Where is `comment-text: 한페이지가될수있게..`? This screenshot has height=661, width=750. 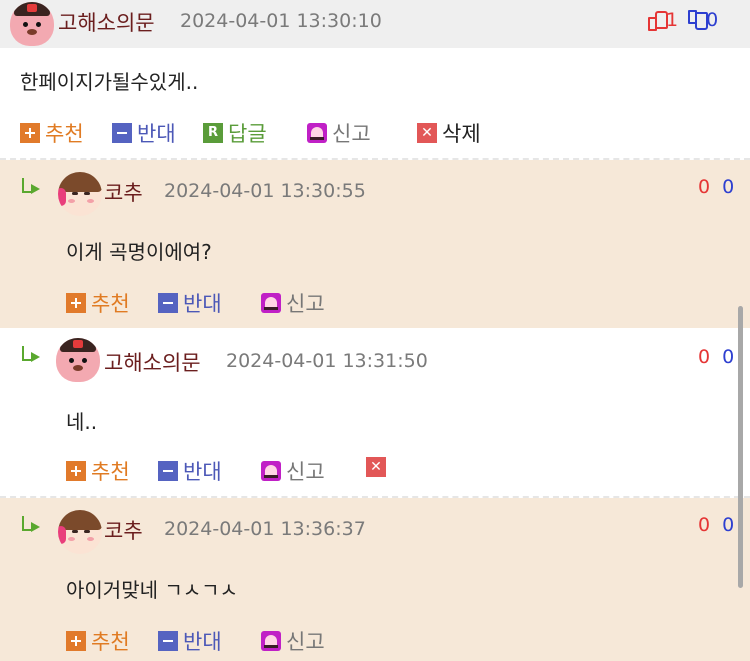 comment-text: 한페이지가될수있게.. is located at coordinates (109, 82).